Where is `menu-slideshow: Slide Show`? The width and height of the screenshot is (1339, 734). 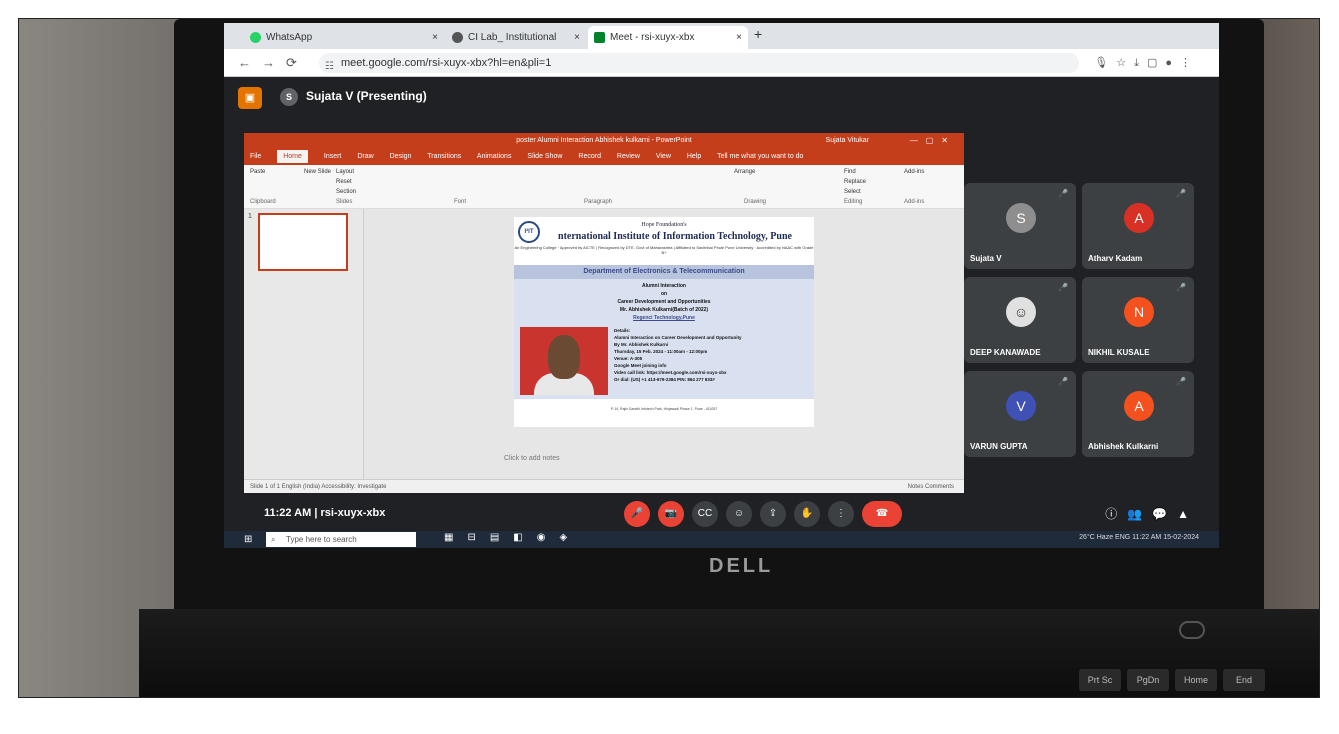 menu-slideshow: Slide Show is located at coordinates (544, 156).